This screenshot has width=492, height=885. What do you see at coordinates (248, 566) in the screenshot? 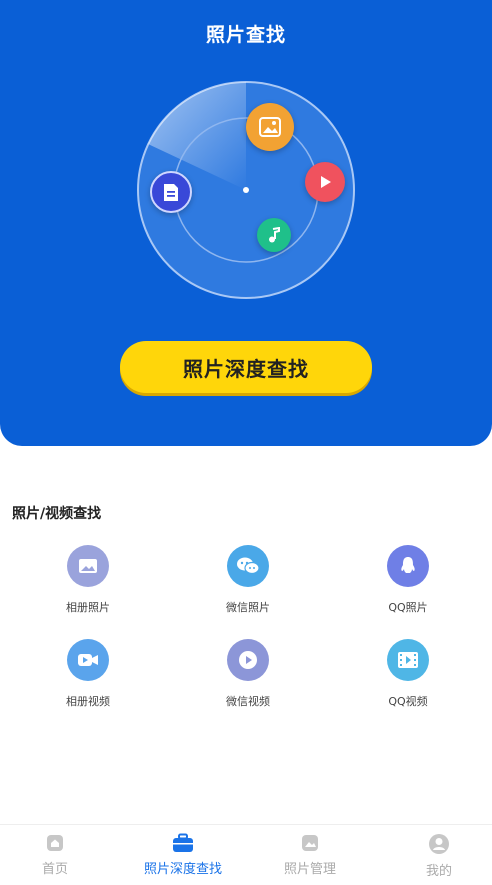
I see `wechat-icon` at bounding box center [248, 566].